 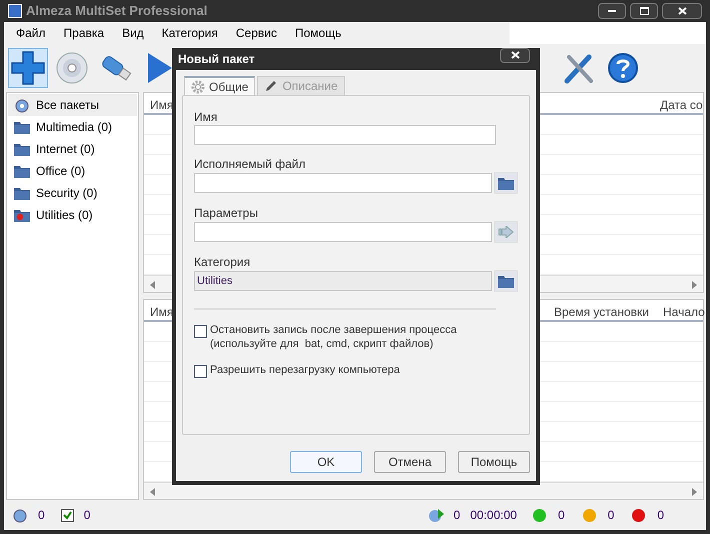 I want to click on dialog-button: Помощь, so click(x=494, y=462).